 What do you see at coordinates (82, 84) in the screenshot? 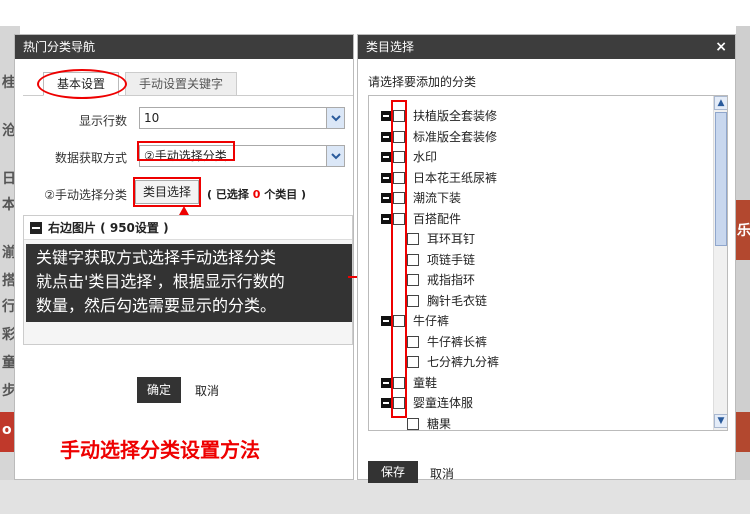
I see `highlight-oval` at bounding box center [82, 84].